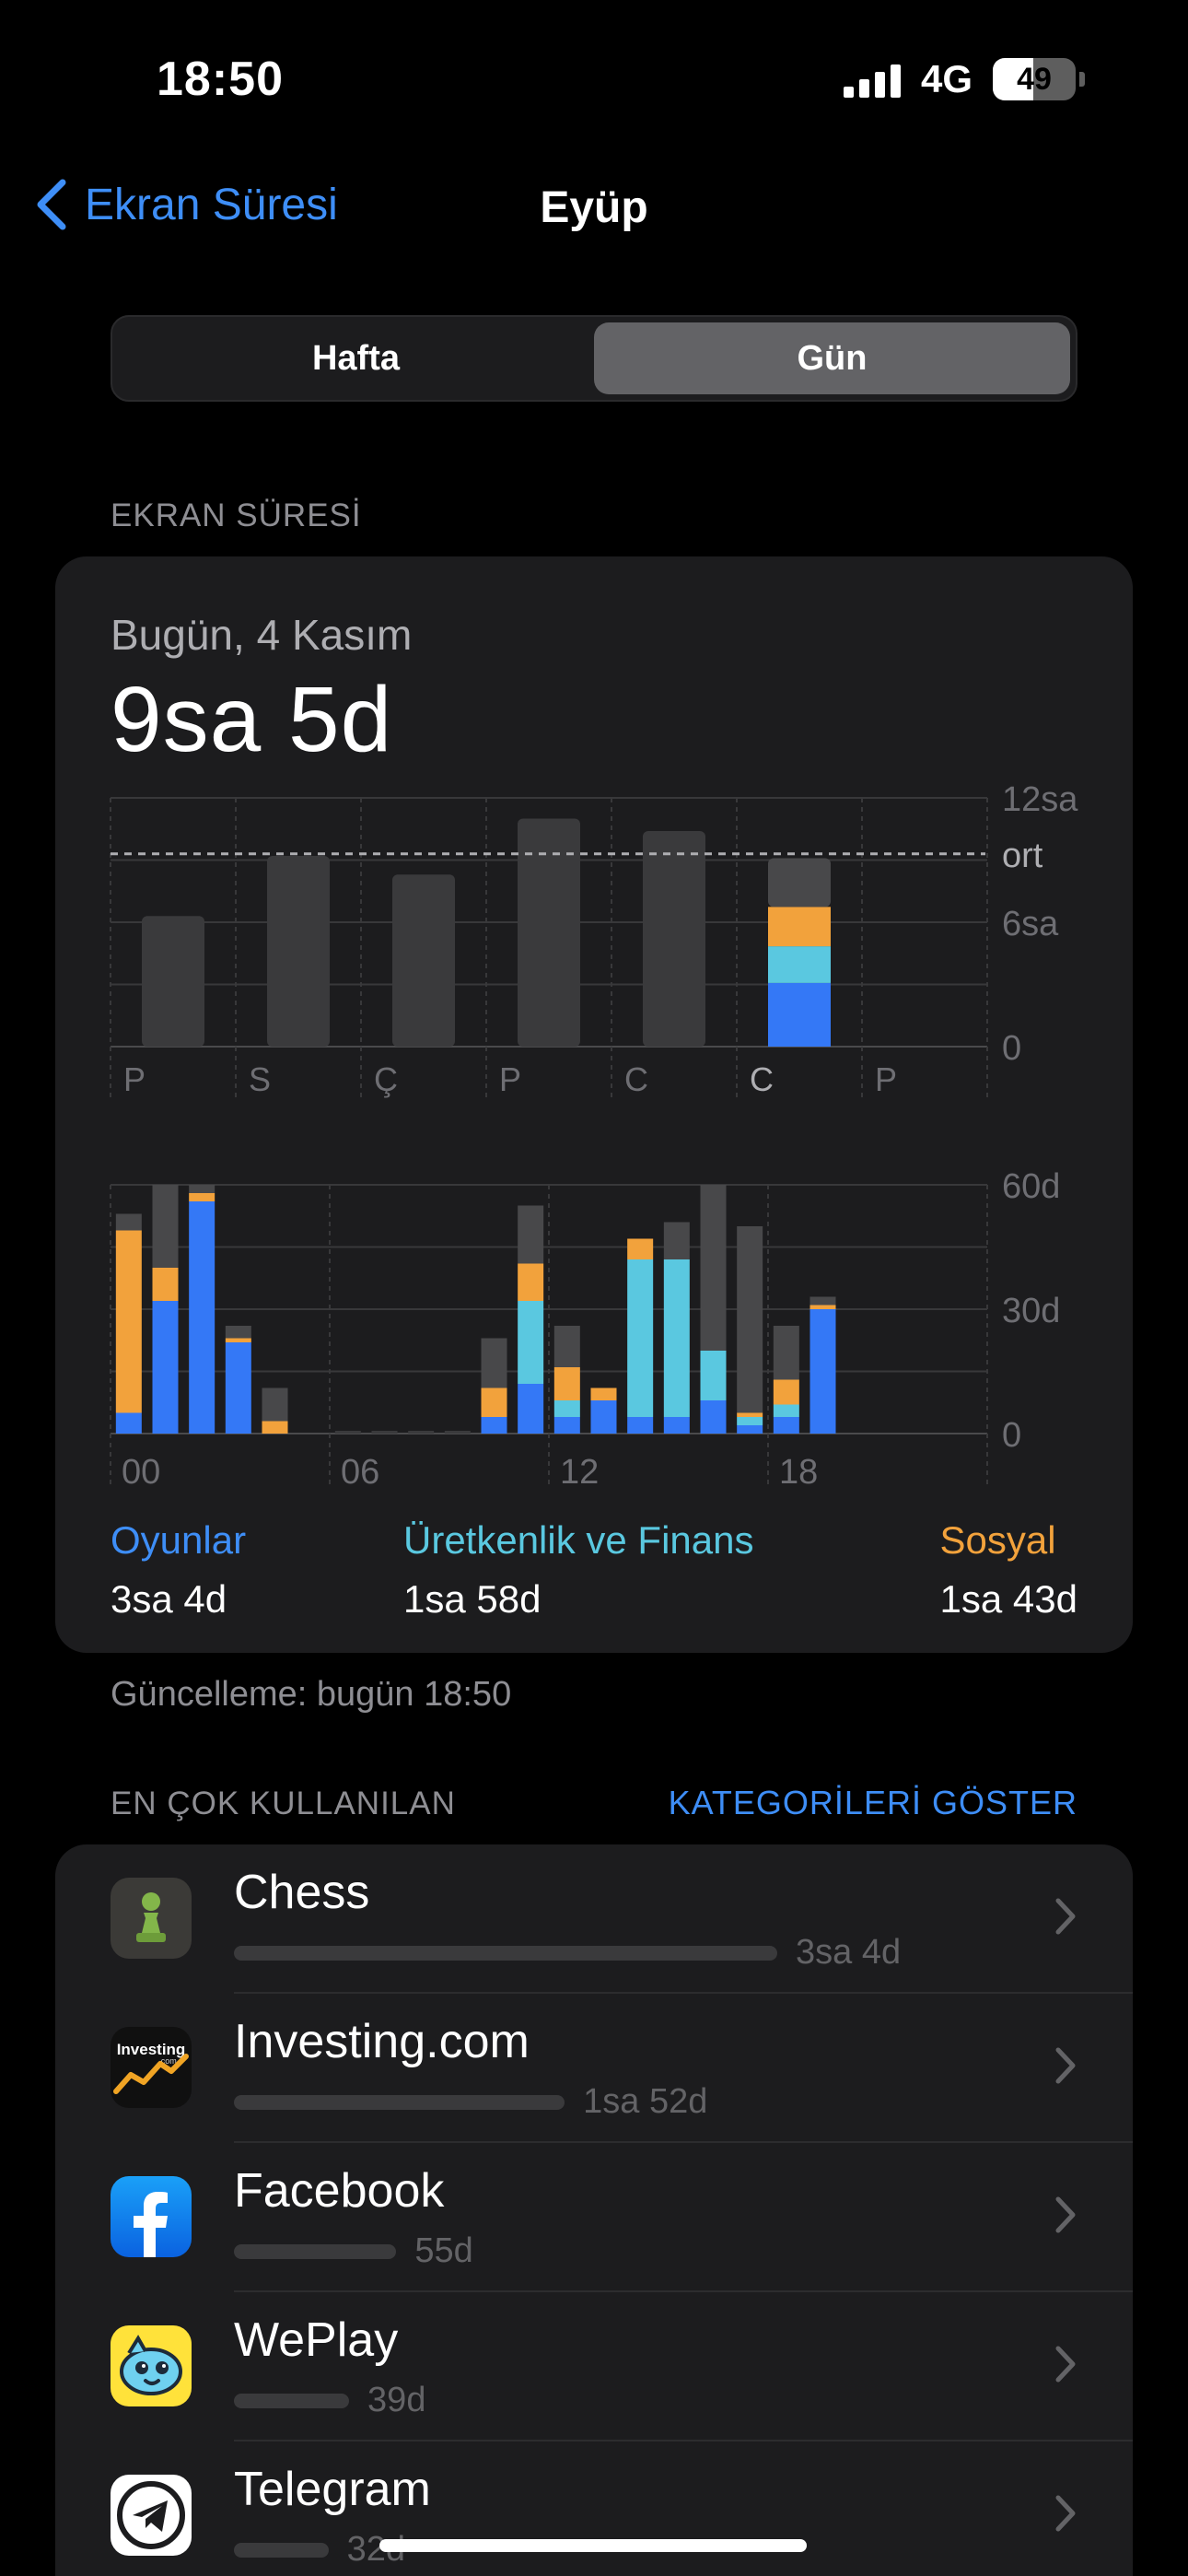 The width and height of the screenshot is (1188, 2576). I want to click on x-tick-label: 00, so click(141, 1472).